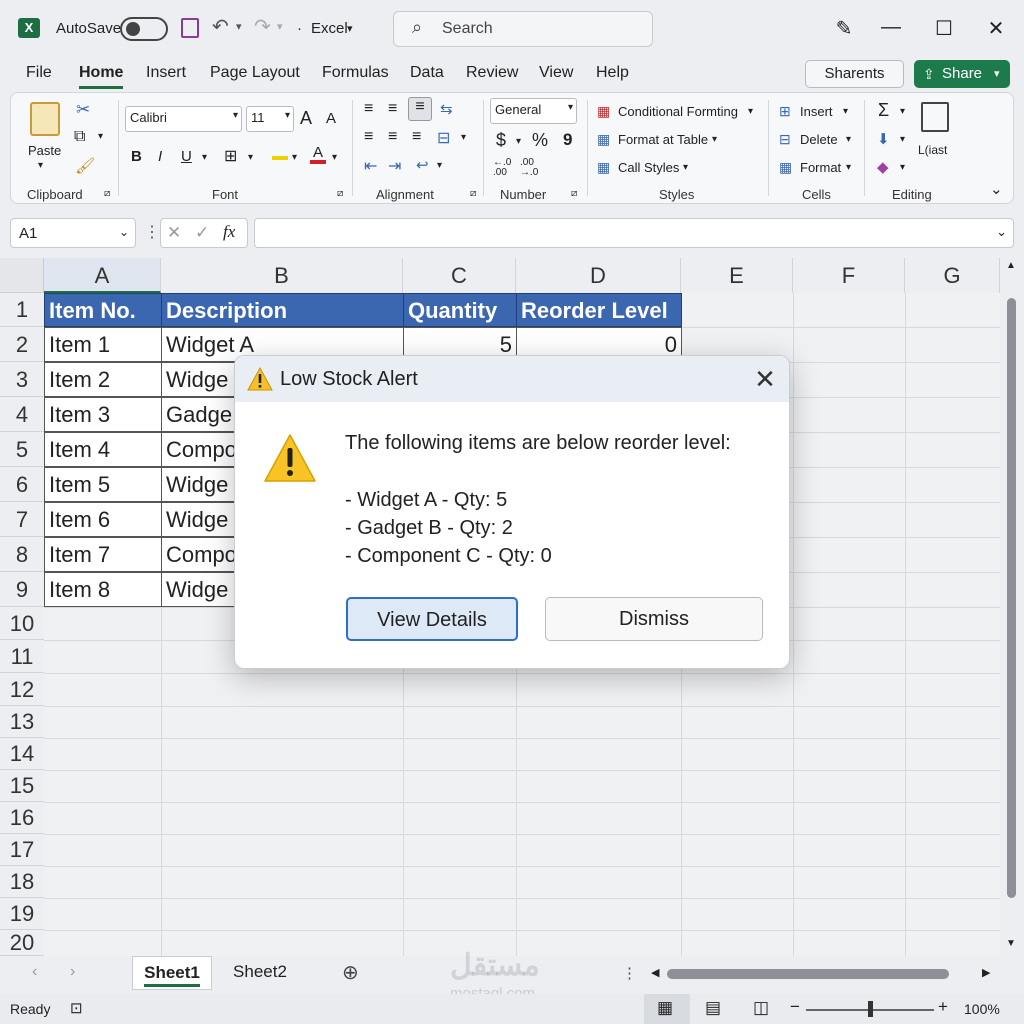 Image resolution: width=1024 pixels, height=1024 pixels. Describe the element at coordinates (603, 139) in the screenshot. I see `format-table-icon: ▦` at that location.